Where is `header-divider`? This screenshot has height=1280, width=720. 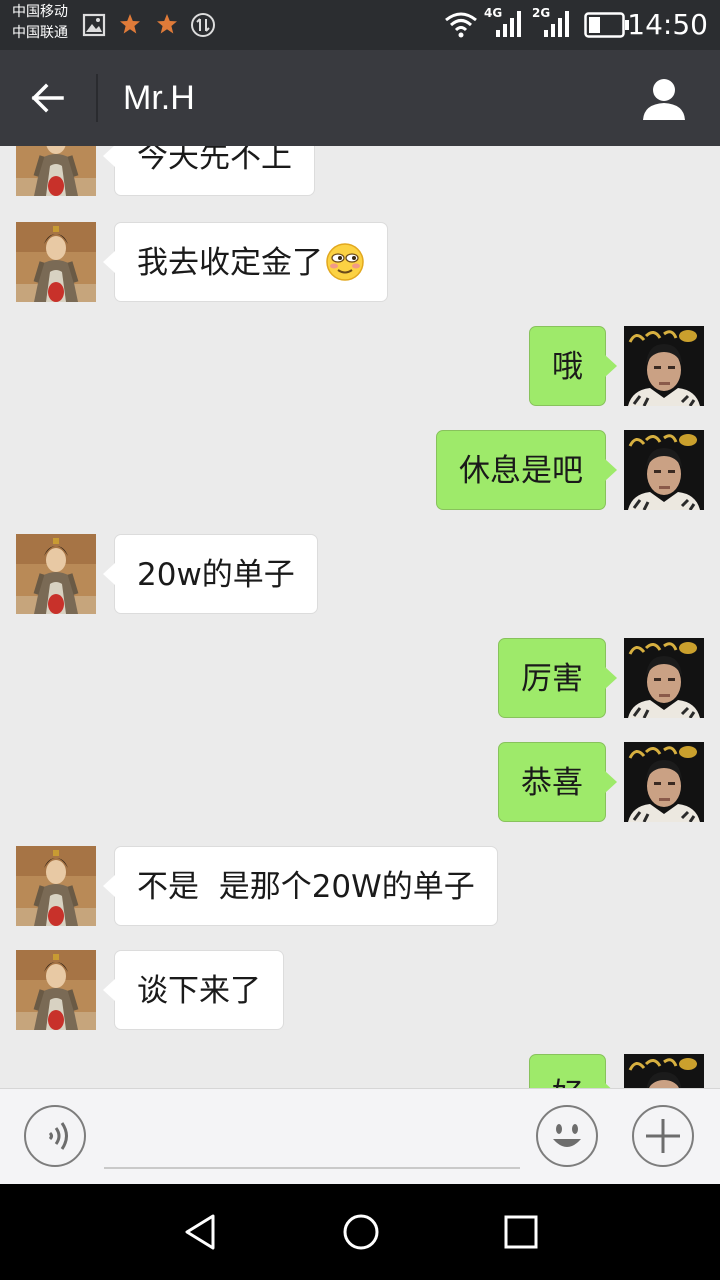
header-divider is located at coordinates (97, 98).